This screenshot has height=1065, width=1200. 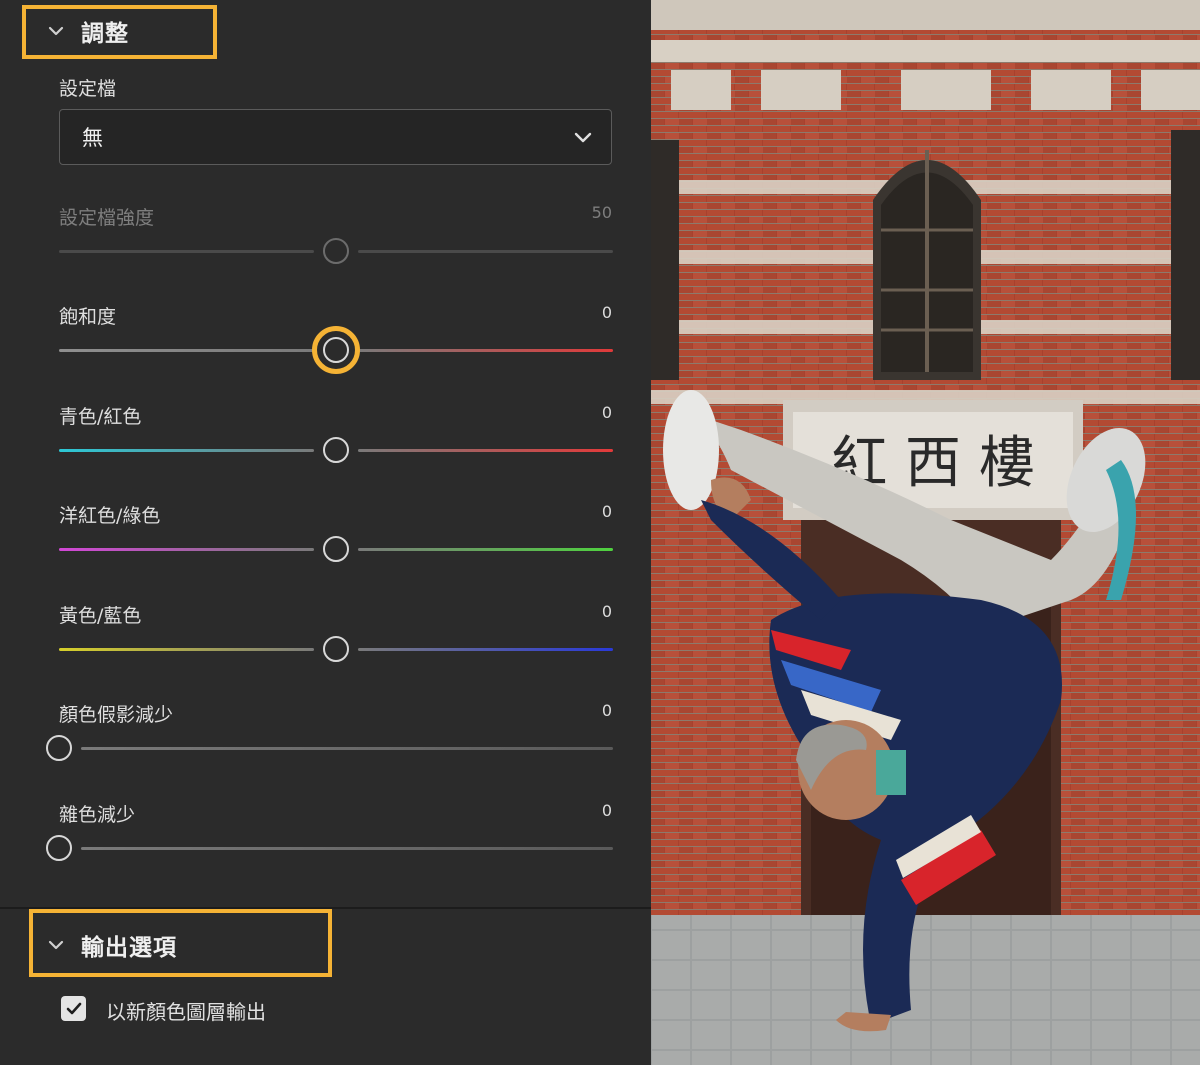 I want to click on profile-label: 設定檔, so click(x=88, y=89).